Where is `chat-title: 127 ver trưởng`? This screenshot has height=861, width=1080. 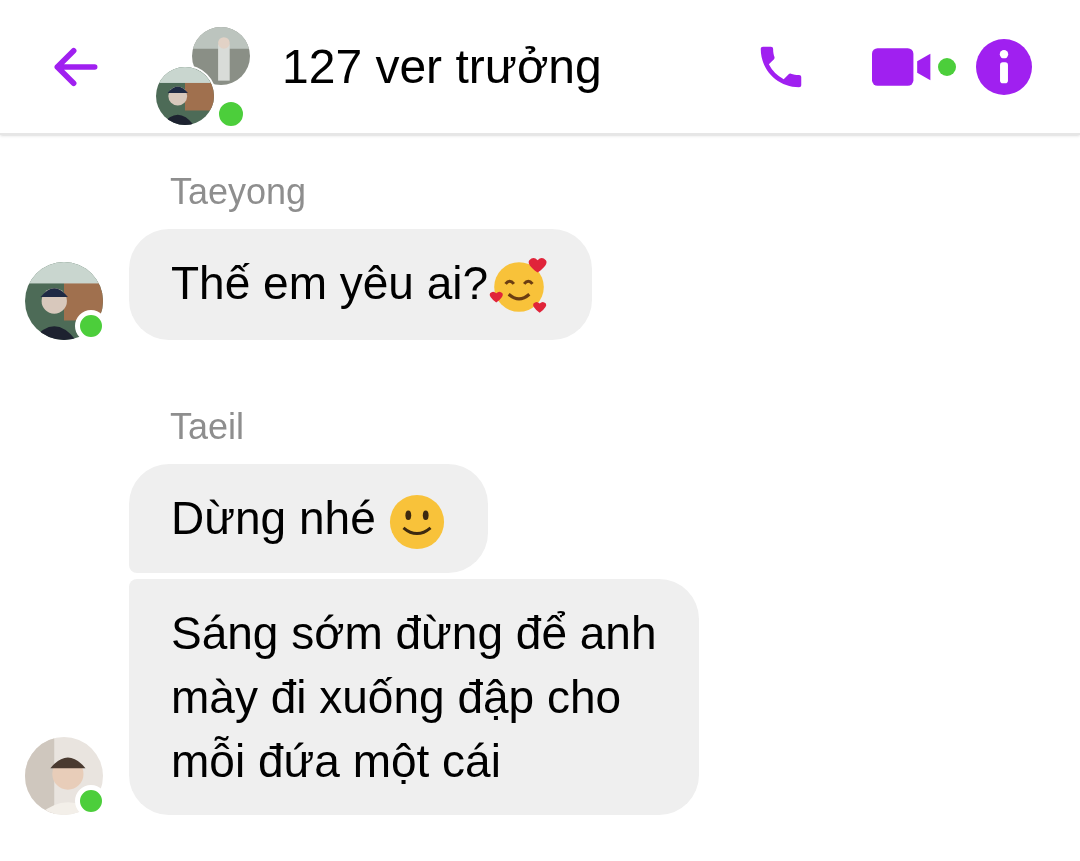
chat-title: 127 ver trưởng is located at coordinates (442, 66).